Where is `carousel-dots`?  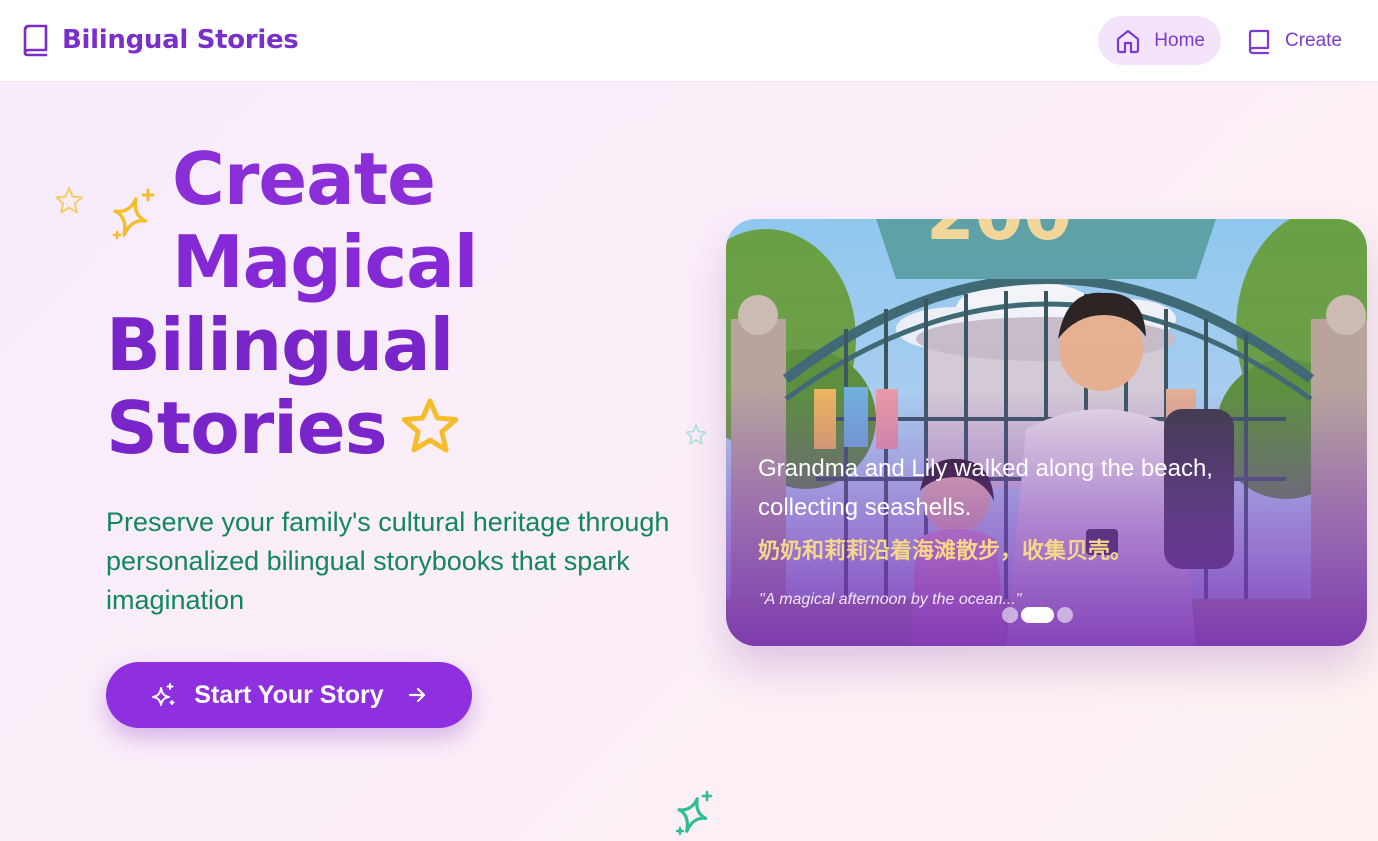 carousel-dots is located at coordinates (1037, 615).